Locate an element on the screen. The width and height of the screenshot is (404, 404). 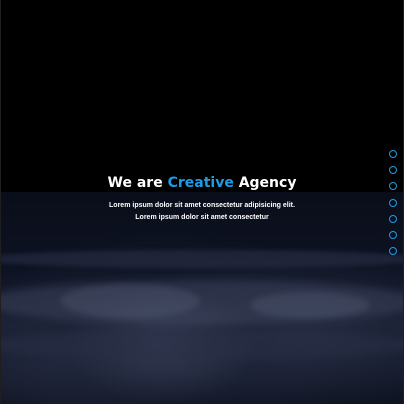
hero-title: We are Creative Agency is located at coordinates (202, 183).